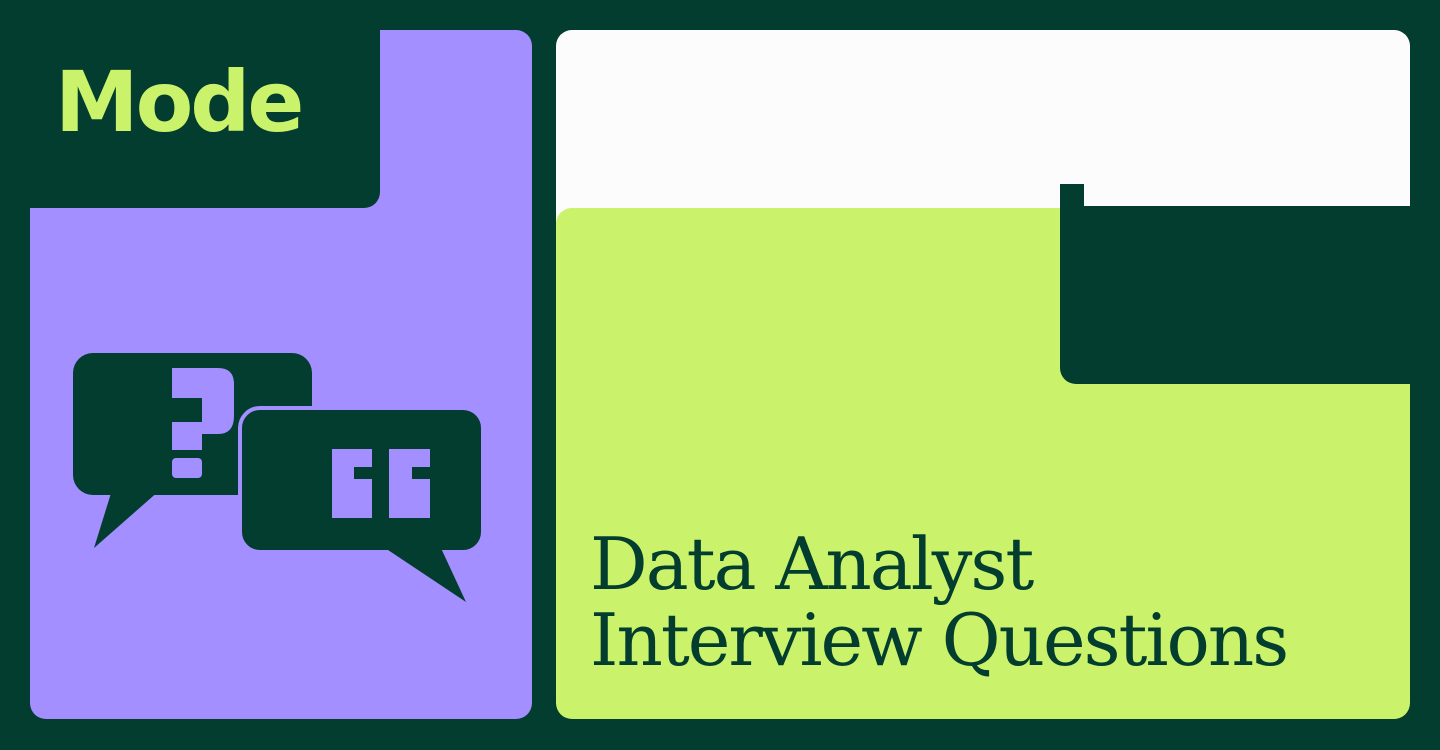 This screenshot has height=750, width=1440. What do you see at coordinates (939, 640) in the screenshot?
I see `page-title-line-2: Interview Questions` at bounding box center [939, 640].